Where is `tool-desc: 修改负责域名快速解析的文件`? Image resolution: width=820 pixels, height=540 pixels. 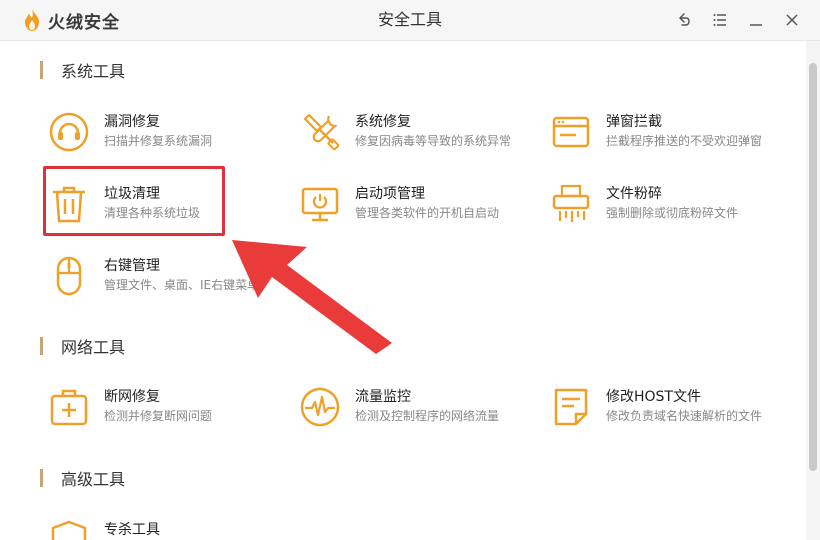
tool-desc: 修改负责域名快速解析的文件 is located at coordinates (684, 416).